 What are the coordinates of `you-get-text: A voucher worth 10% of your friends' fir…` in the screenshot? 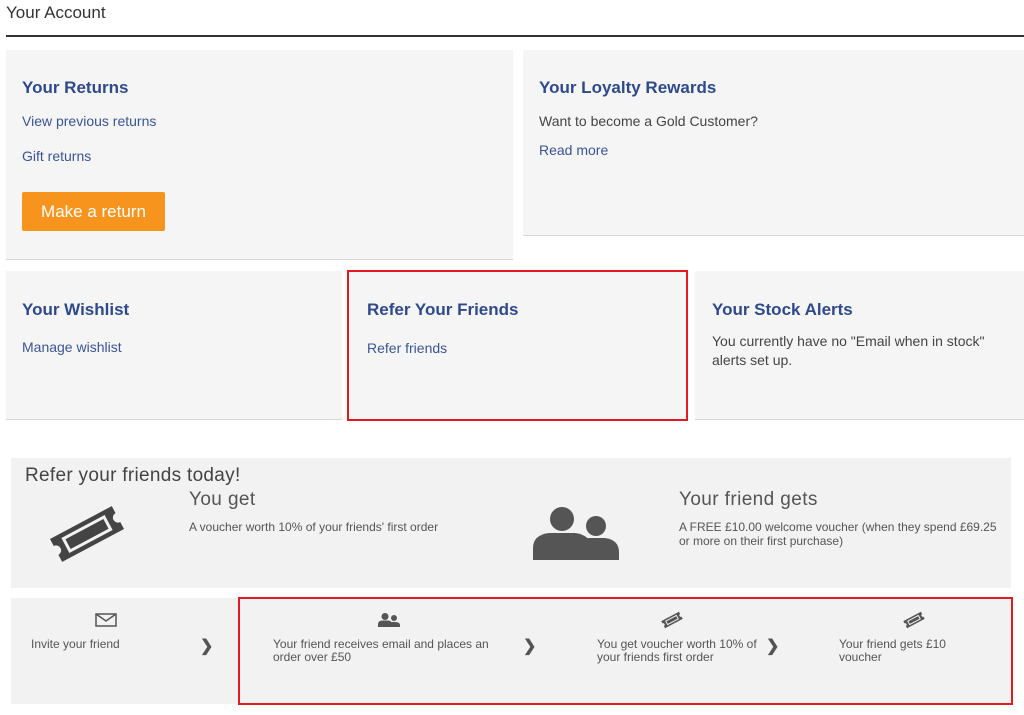 It's located at (314, 527).